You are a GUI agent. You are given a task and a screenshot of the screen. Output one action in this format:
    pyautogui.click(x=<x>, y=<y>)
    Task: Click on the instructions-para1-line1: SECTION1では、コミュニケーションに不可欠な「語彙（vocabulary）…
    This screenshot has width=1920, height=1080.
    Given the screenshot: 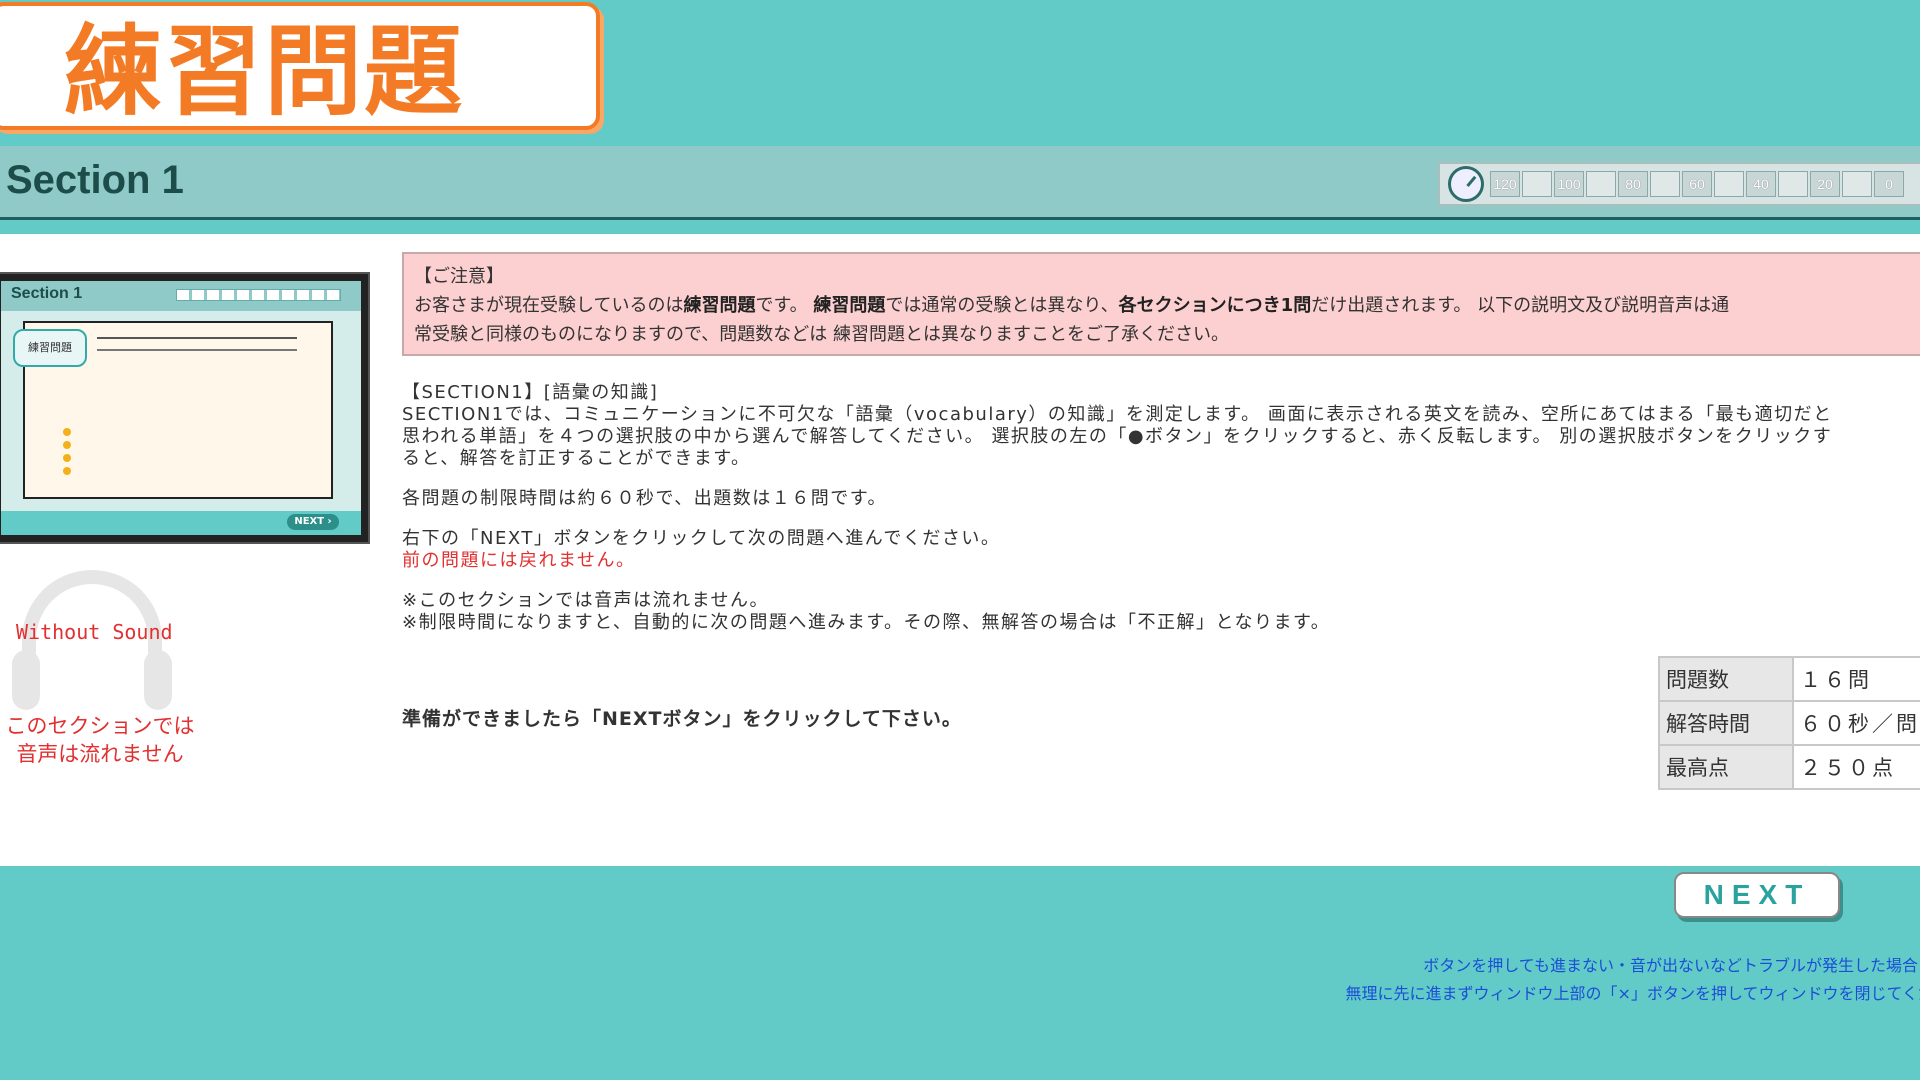 What is the action you would take?
    pyautogui.click(x=1117, y=414)
    